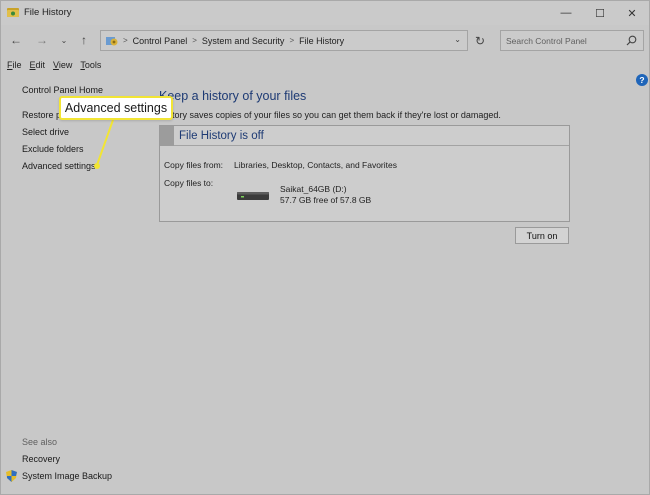 The height and width of the screenshot is (495, 650). Describe the element at coordinates (189, 183) in the screenshot. I see `copy-to-label: Copy files to:` at that location.